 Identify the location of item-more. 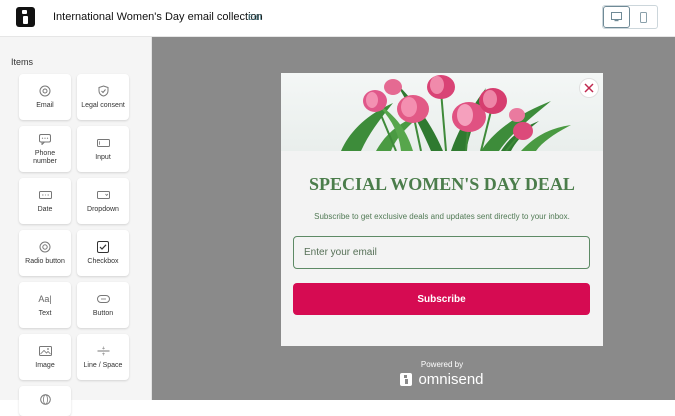
(45, 401).